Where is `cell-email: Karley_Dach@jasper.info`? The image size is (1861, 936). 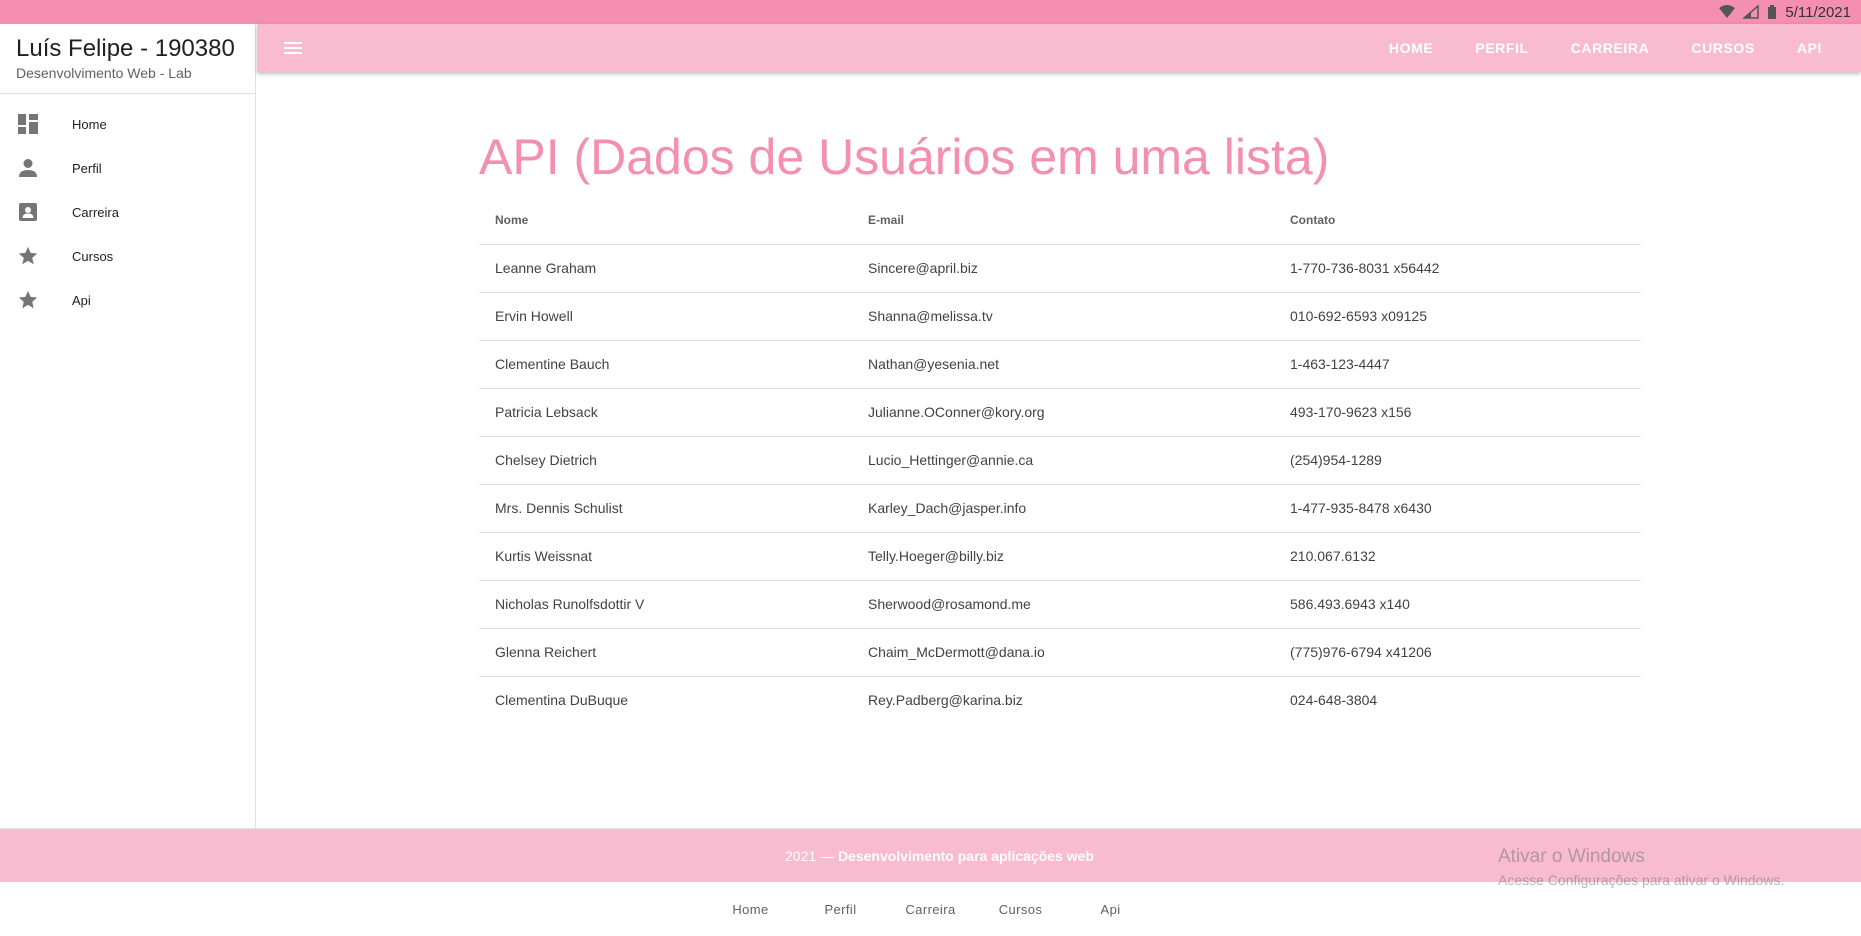
cell-email: Karley_Dach@jasper.info is located at coordinates (1063, 508).